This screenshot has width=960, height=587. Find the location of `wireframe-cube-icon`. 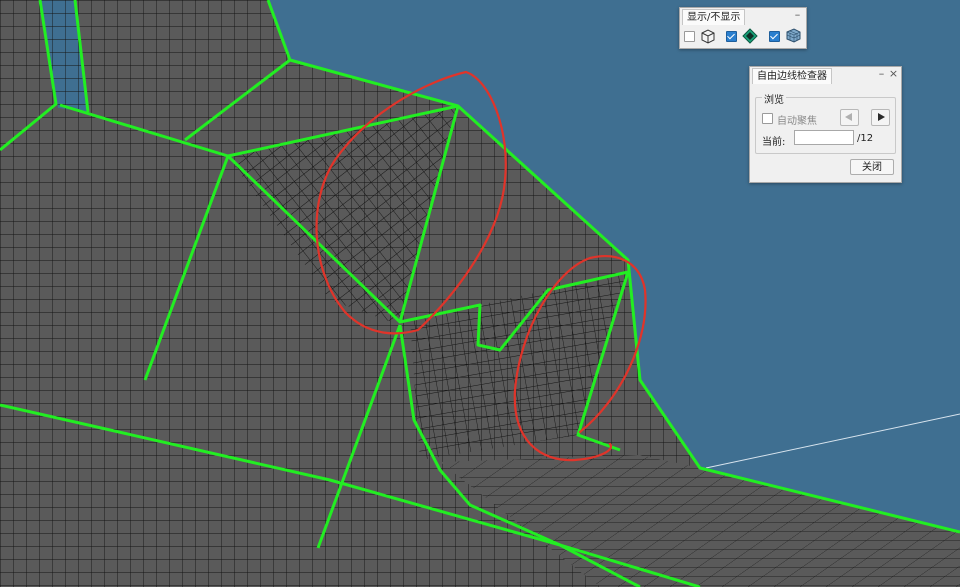

wireframe-cube-icon is located at coordinates (708, 36).